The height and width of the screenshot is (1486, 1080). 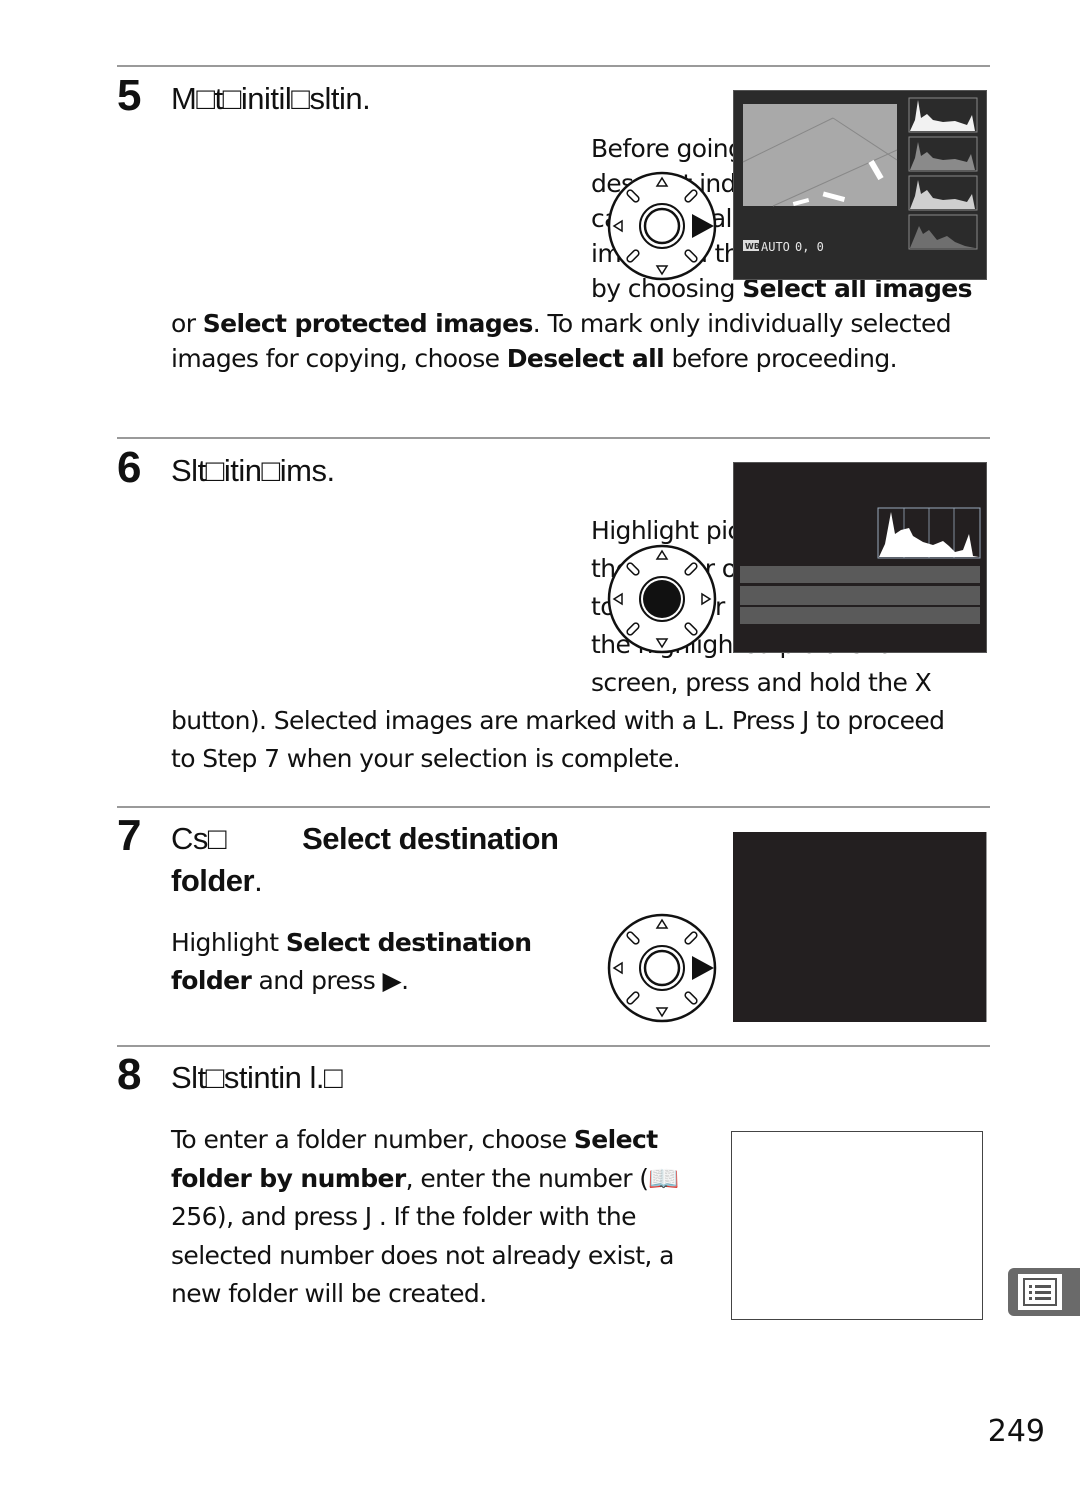 What do you see at coordinates (780, 358) in the screenshot?
I see `text: before proceeding.` at bounding box center [780, 358].